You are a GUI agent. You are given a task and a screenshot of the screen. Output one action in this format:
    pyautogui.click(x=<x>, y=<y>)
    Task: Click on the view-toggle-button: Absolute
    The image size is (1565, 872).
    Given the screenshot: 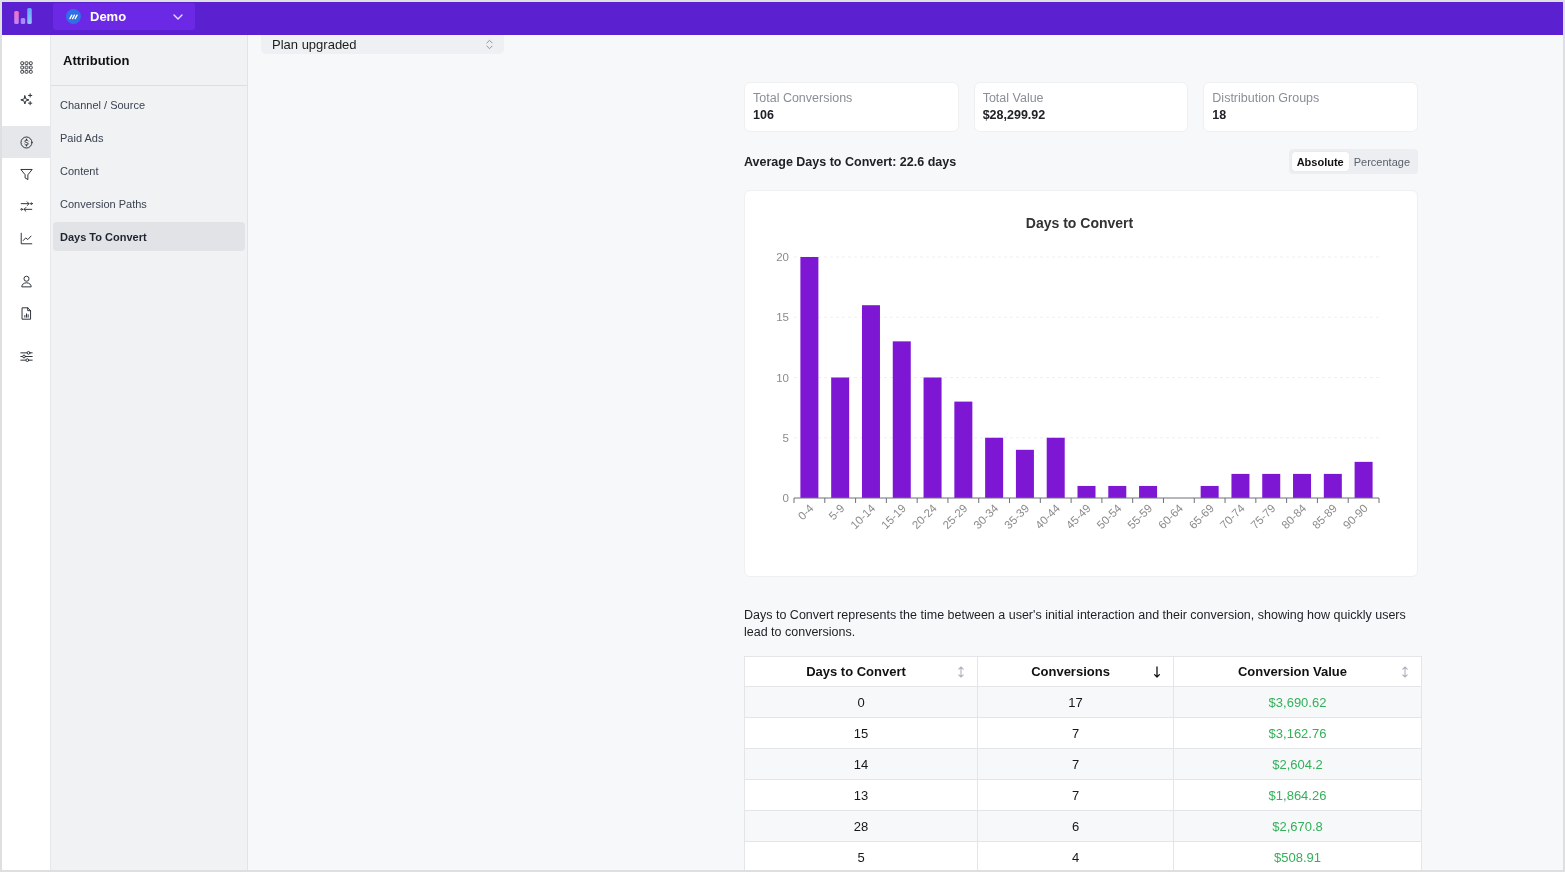 What is the action you would take?
    pyautogui.click(x=1320, y=161)
    